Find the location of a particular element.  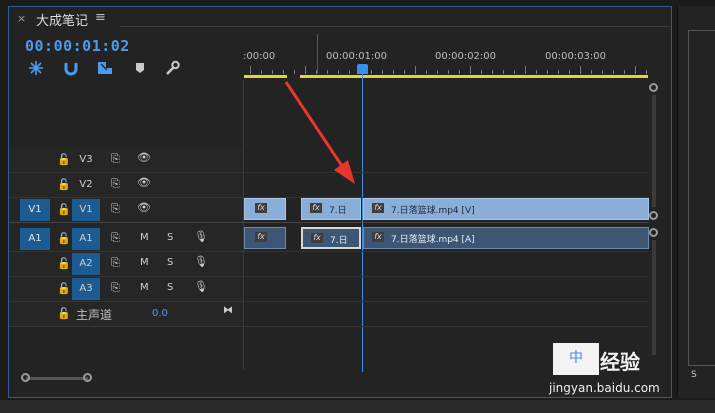

video-clip: fx is located at coordinates (265, 209).